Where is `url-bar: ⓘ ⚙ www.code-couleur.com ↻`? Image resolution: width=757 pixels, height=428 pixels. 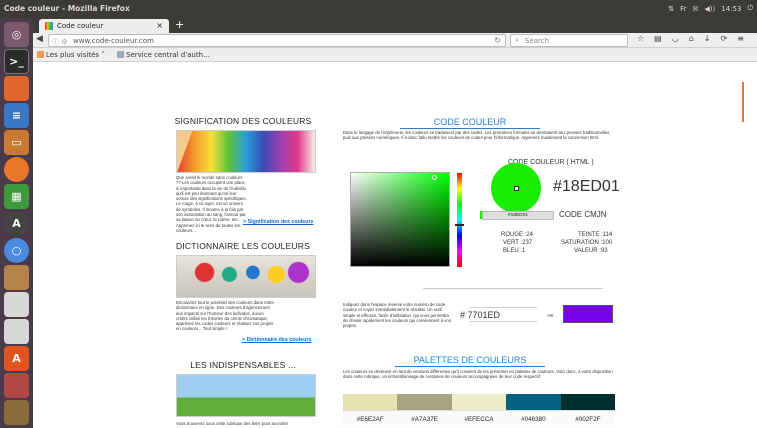 url-bar: ⓘ ⚙ www.code-couleur.com ↻ is located at coordinates (277, 40).